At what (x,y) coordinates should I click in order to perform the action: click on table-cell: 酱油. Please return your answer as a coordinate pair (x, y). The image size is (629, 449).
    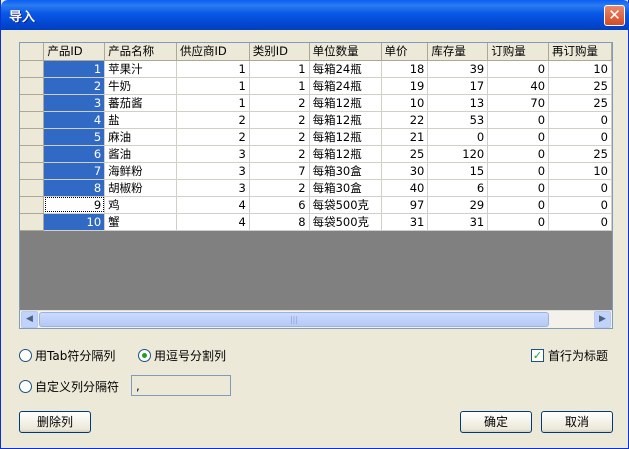
    Looking at the image, I should click on (140, 154).